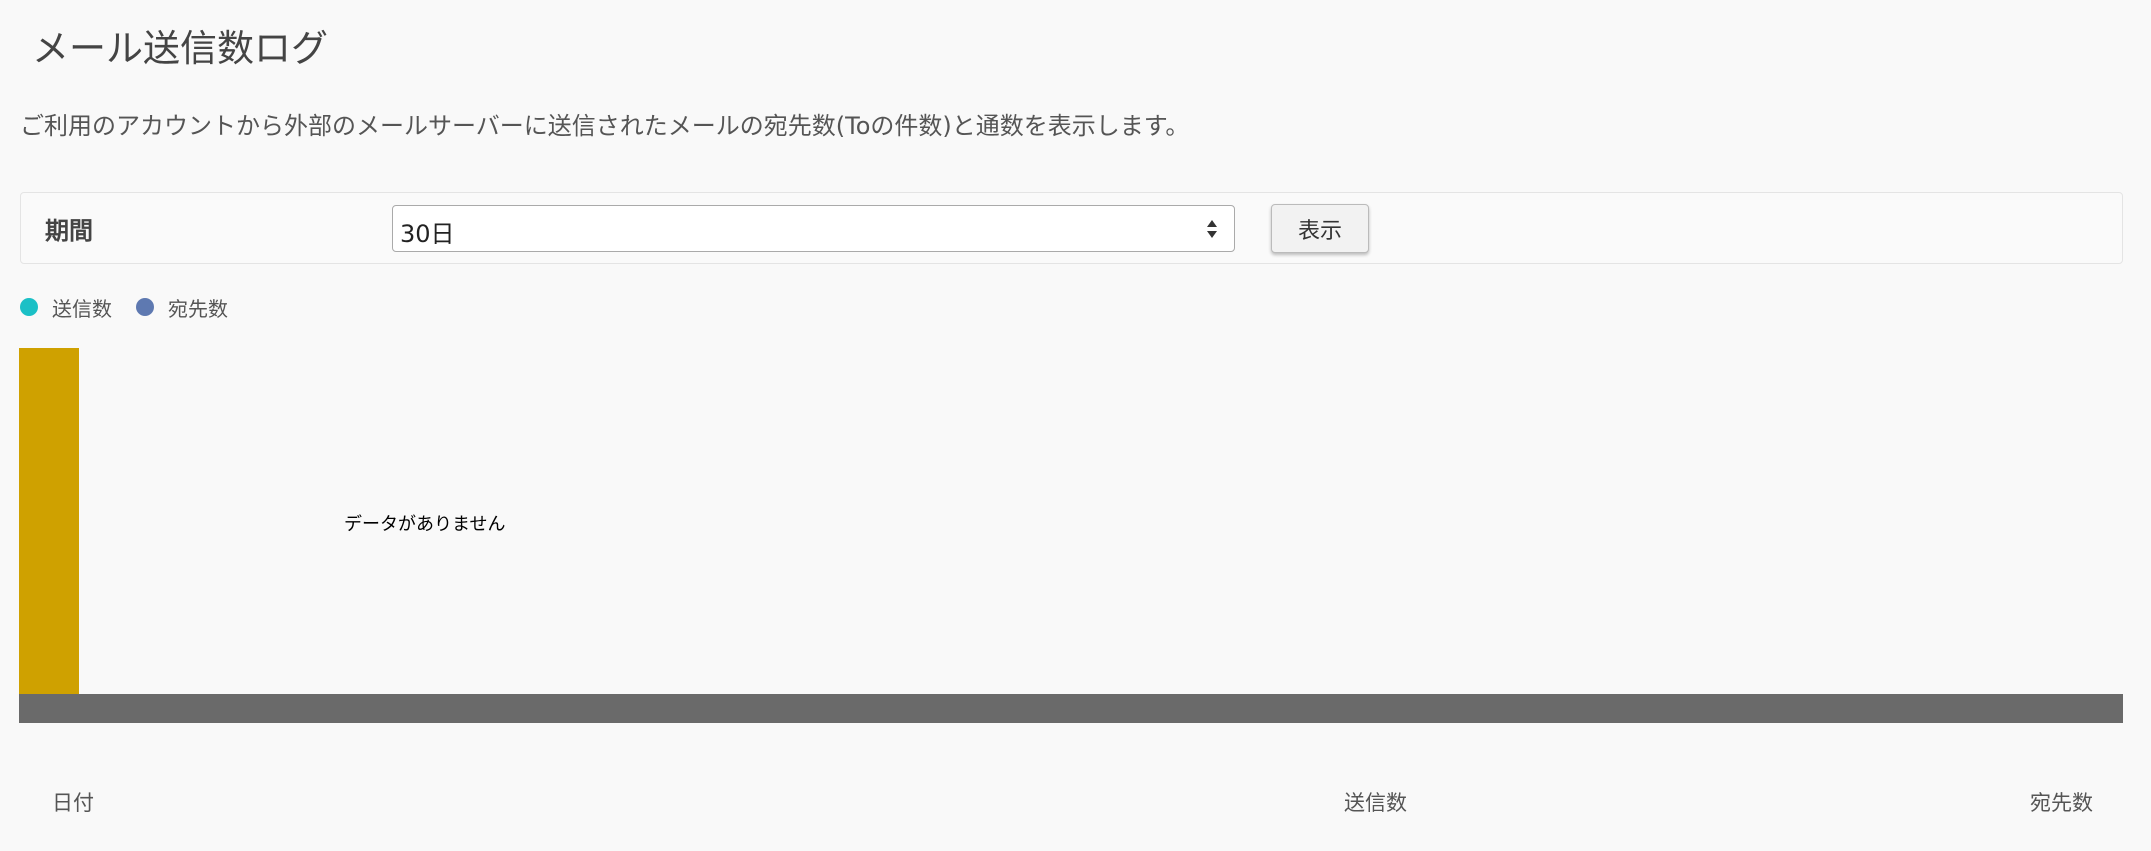  I want to click on legend-dot-recipients, so click(145, 307).